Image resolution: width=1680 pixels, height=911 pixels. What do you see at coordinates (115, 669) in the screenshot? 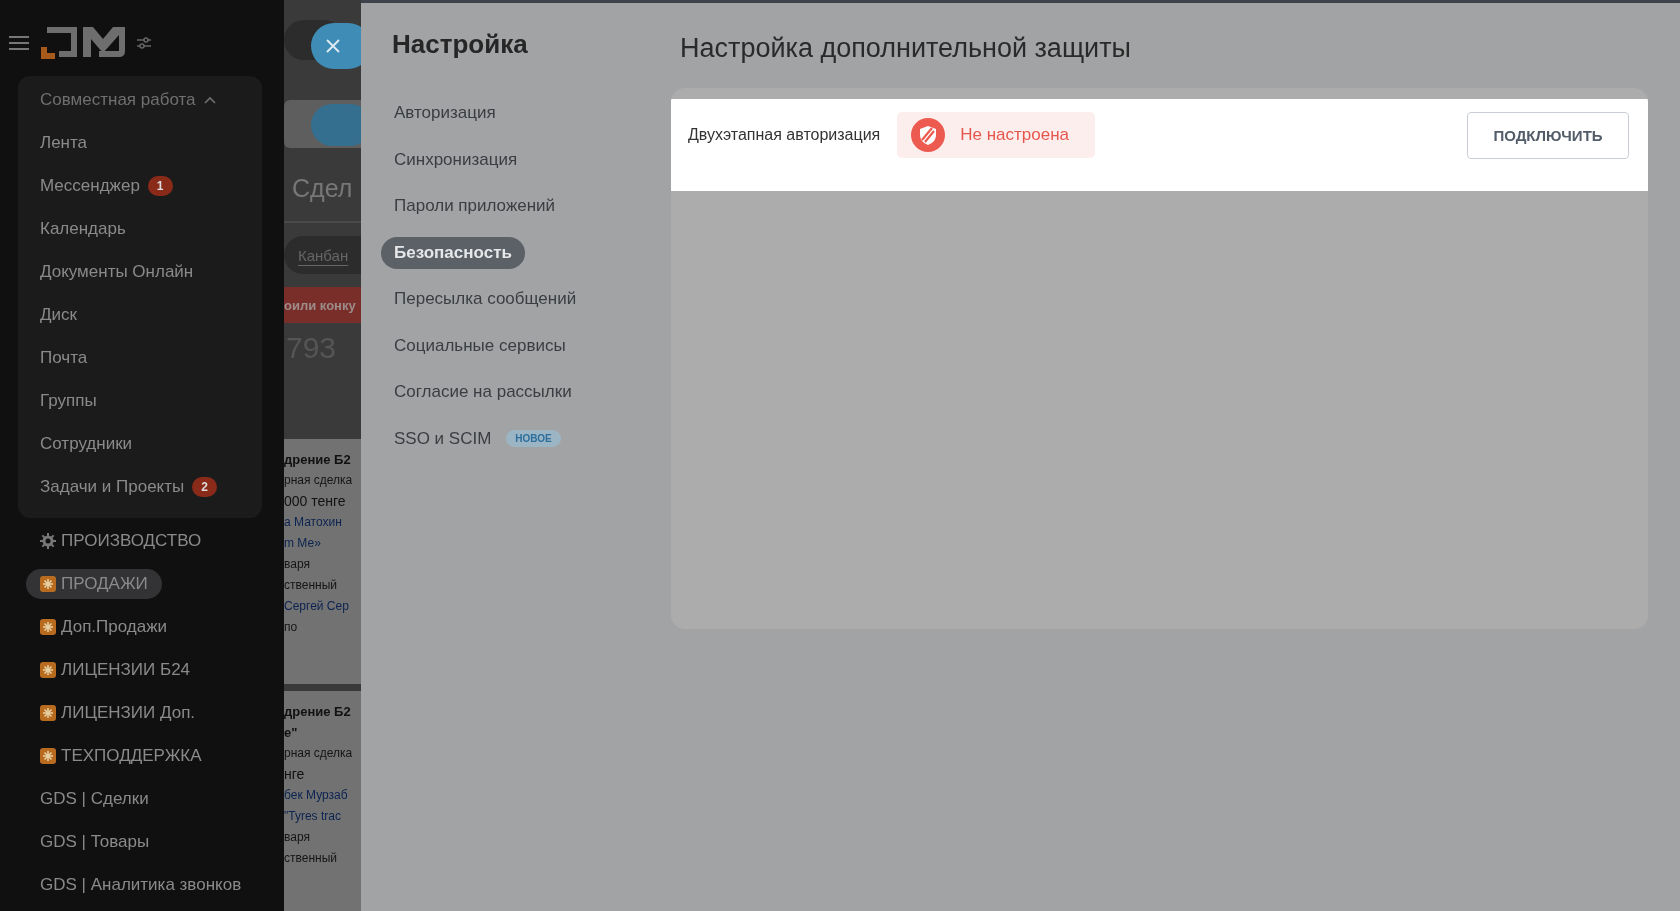
I see `menu-item: ЛИЦЕНЗИИ Б24` at bounding box center [115, 669].